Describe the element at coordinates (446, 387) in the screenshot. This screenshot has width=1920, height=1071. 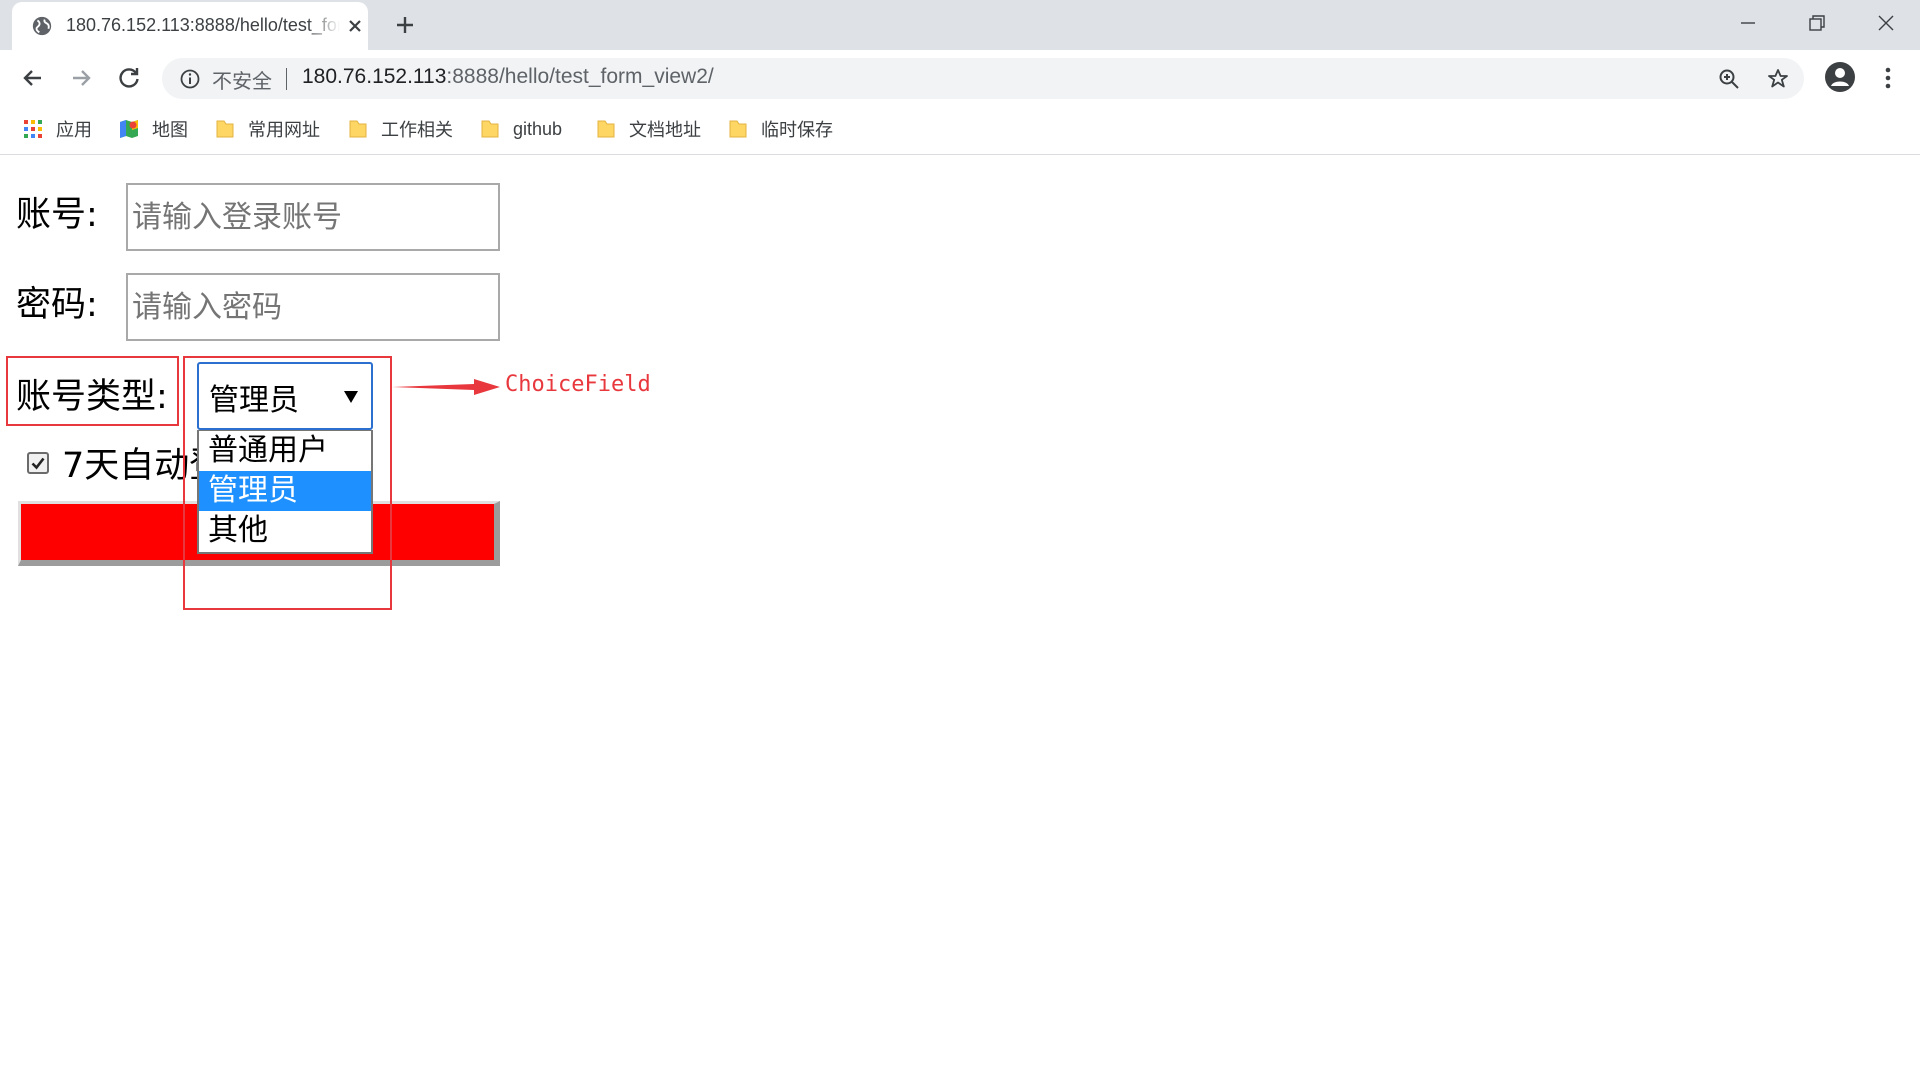
I see `annotation-arrow-icon` at that location.